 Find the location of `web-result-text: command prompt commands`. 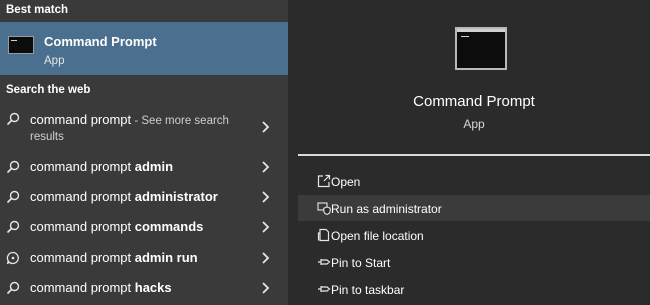

web-result-text: command prompt commands is located at coordinates (116, 226).